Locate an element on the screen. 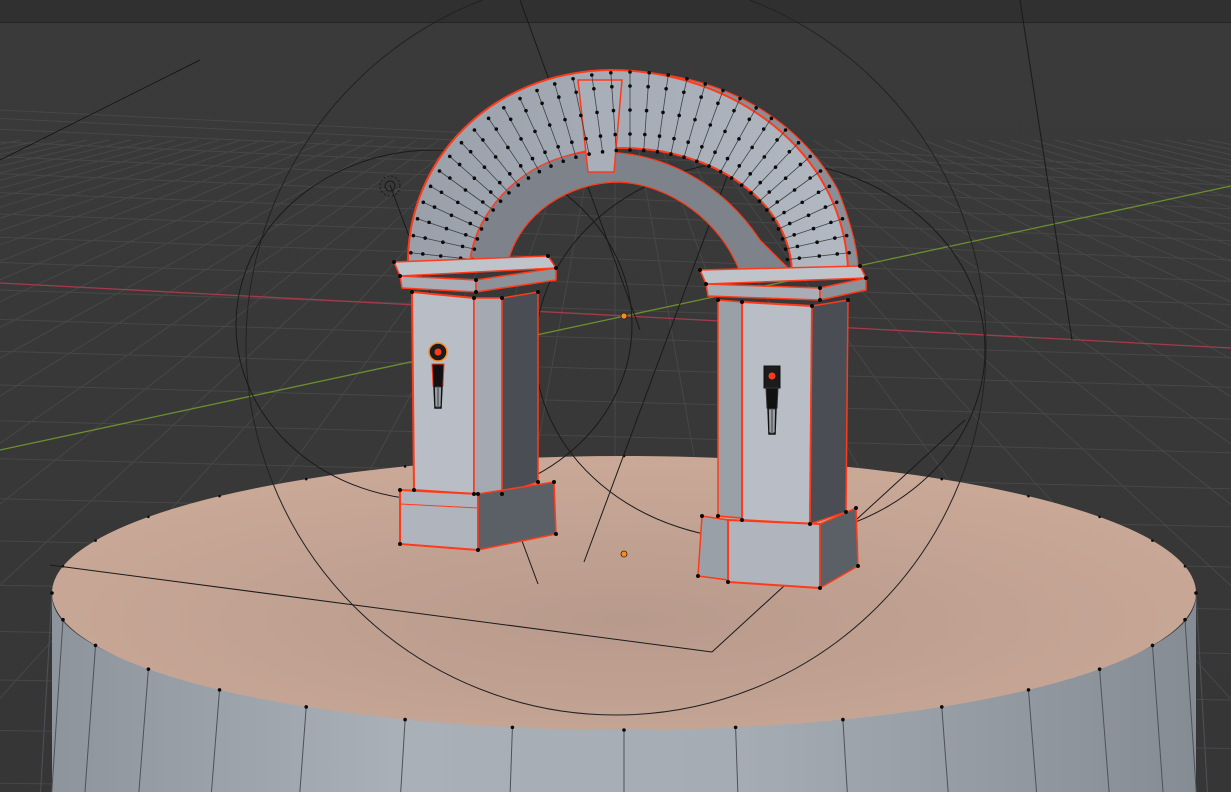  left-pillar-shaft-front is located at coordinates (442, 393).